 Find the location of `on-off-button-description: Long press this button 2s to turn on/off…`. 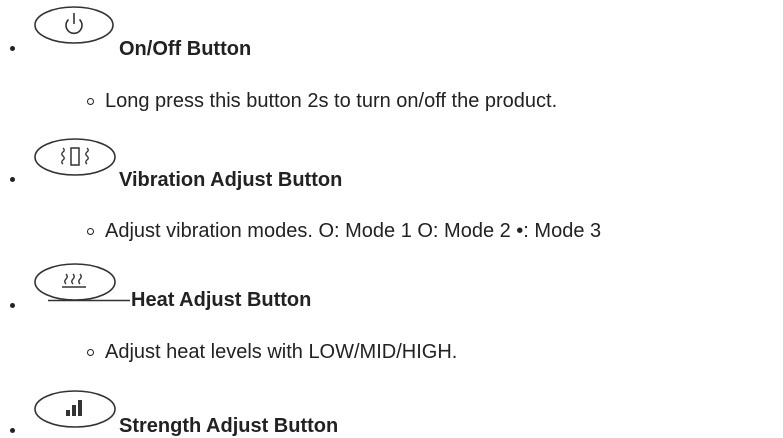

on-off-button-description: Long press this button 2s to turn on/off… is located at coordinates (331, 101).